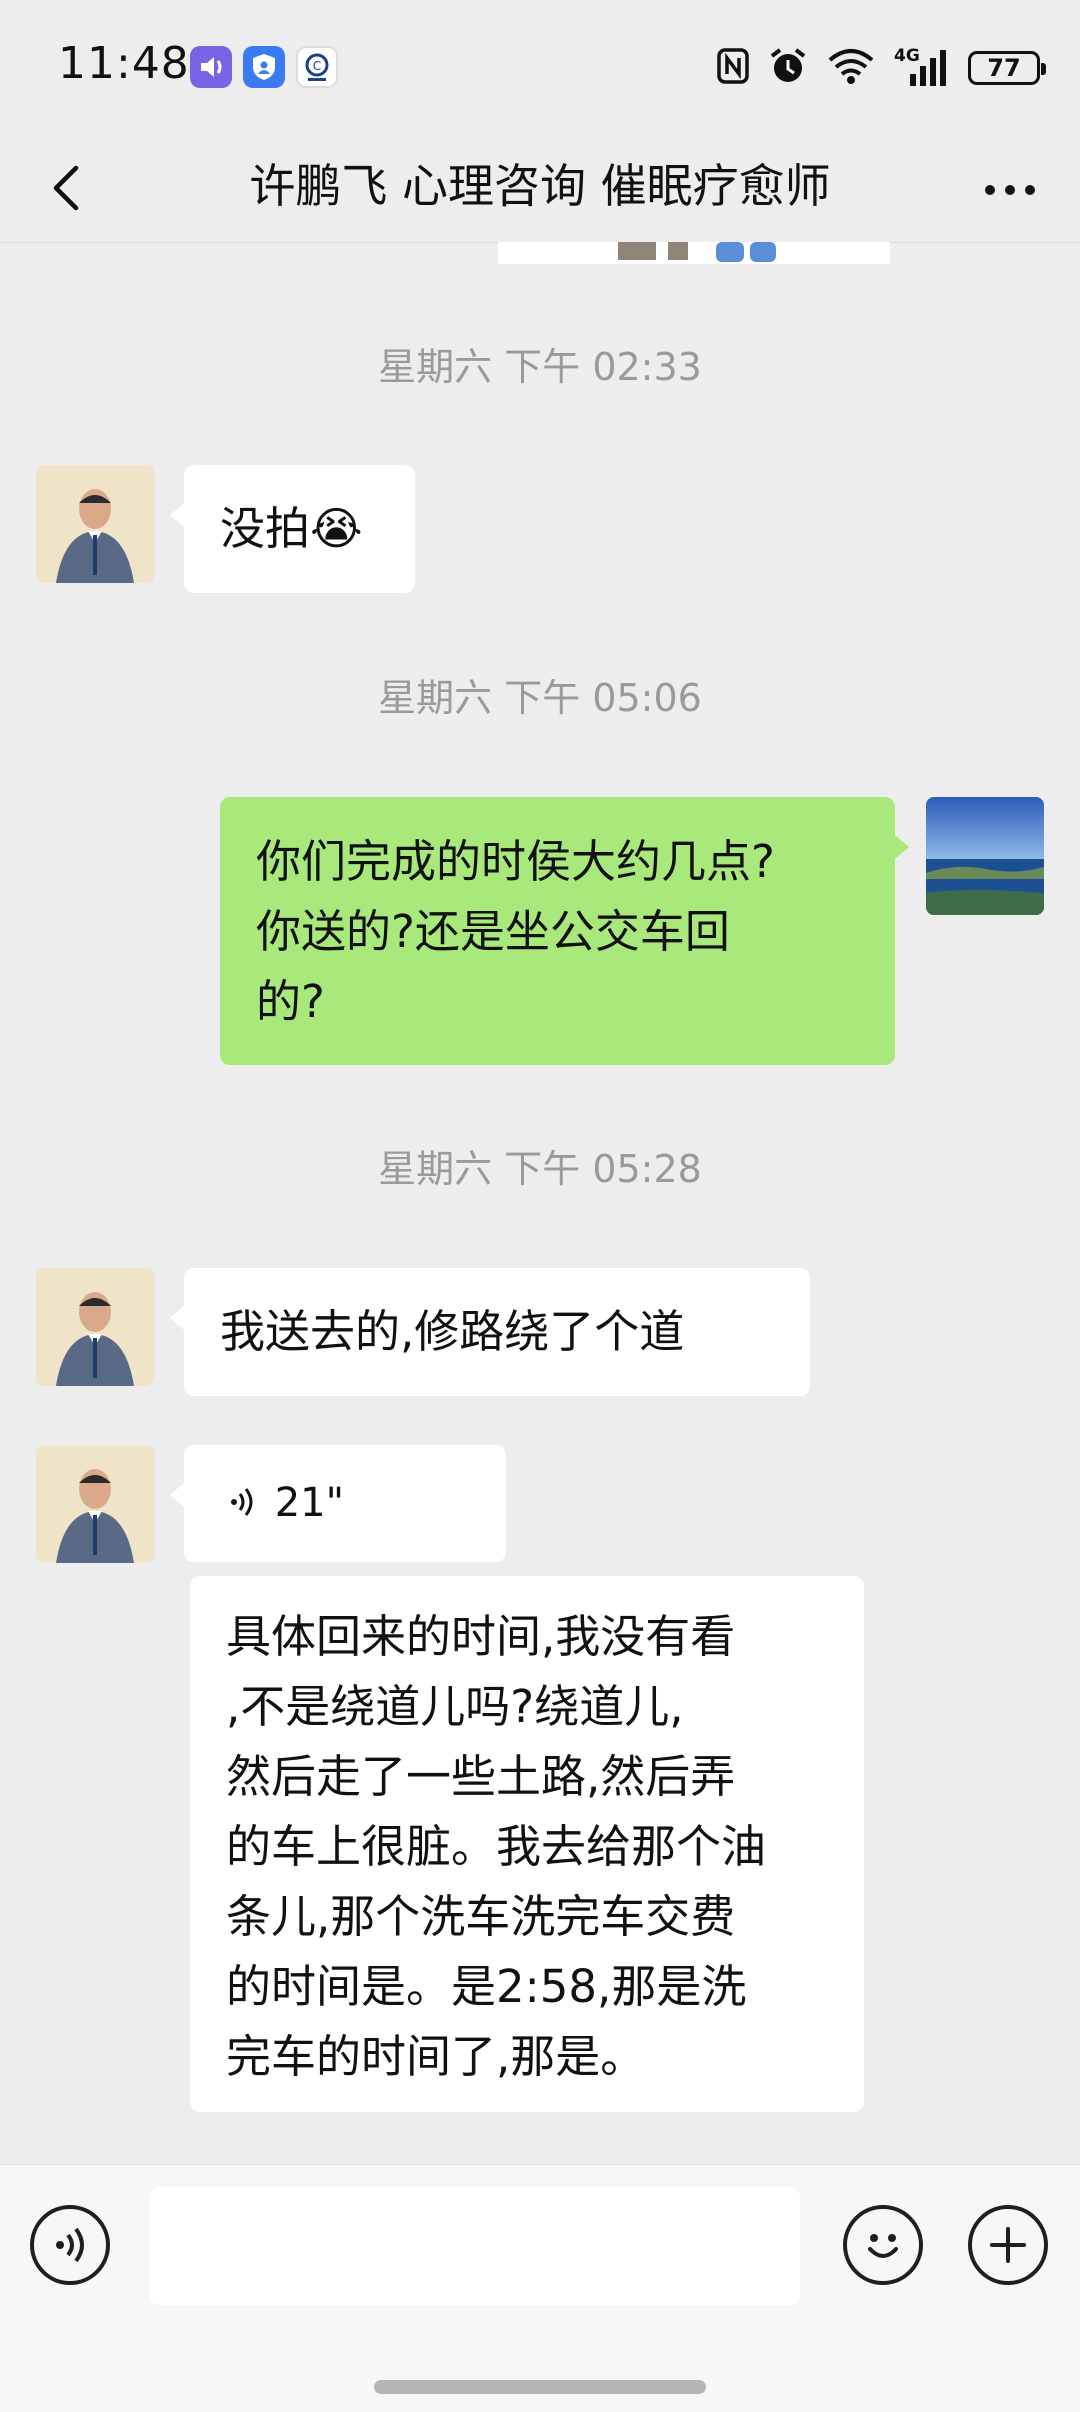  Describe the element at coordinates (540, 65) in the screenshot. I see `status-bar: 11:48 C 4G 77` at that location.